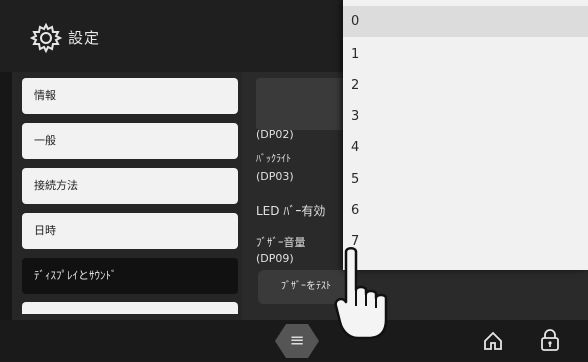  Describe the element at coordinates (465, 116) in the screenshot. I see `dropdown-option-3: 3` at that location.